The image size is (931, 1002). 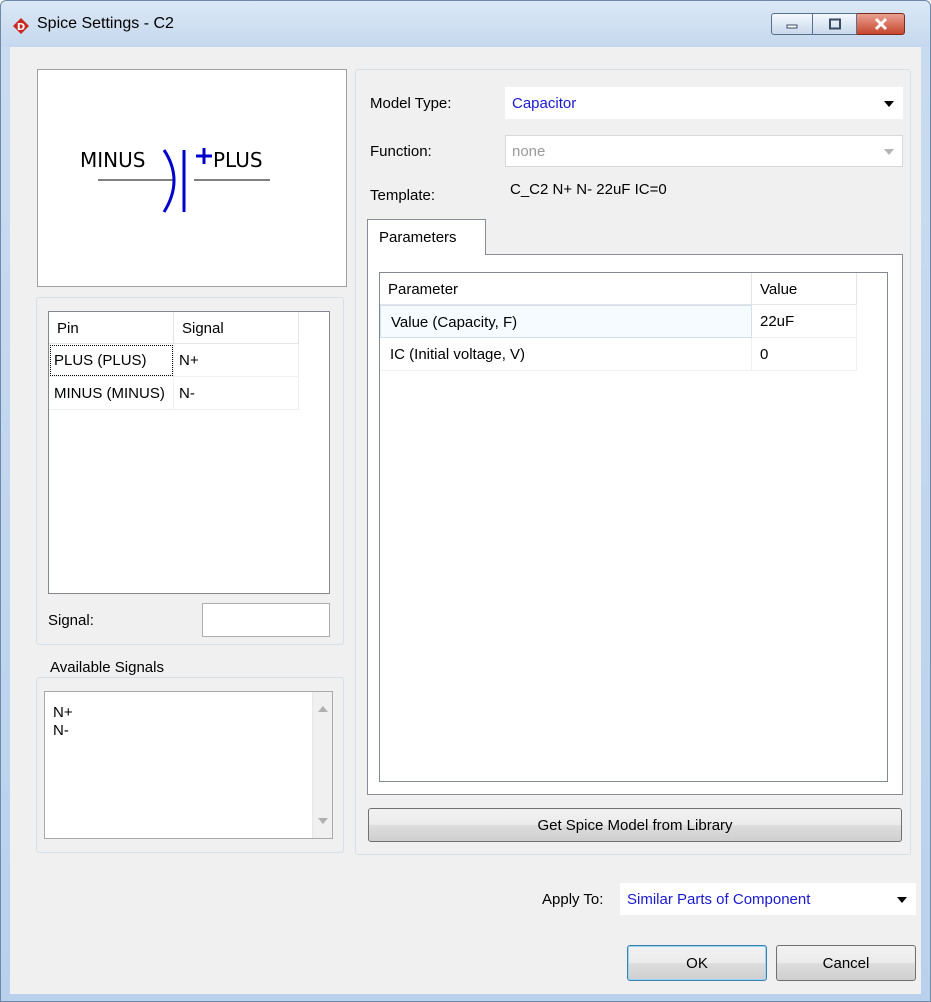 What do you see at coordinates (63, 712) in the screenshot?
I see `list-item: N+` at bounding box center [63, 712].